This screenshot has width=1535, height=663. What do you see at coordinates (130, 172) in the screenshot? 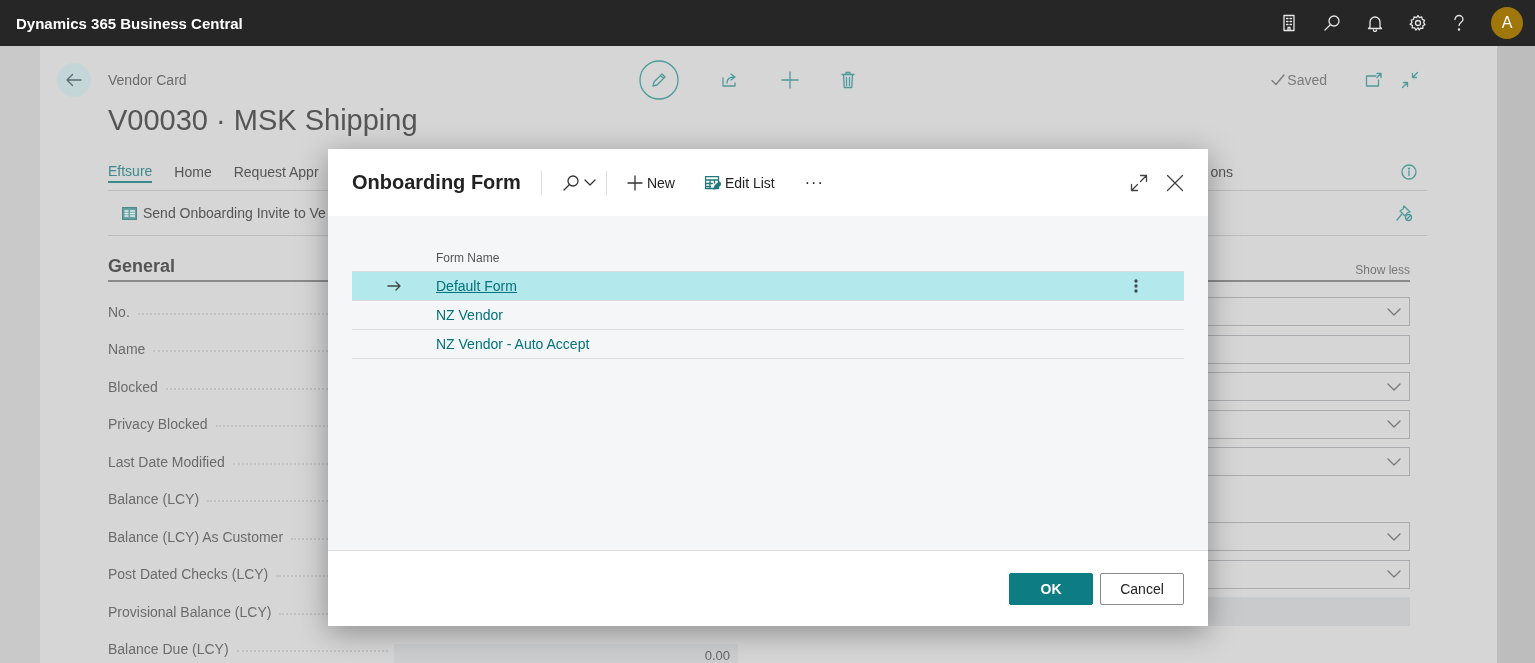
I see `tab: Eftsure` at bounding box center [130, 172].